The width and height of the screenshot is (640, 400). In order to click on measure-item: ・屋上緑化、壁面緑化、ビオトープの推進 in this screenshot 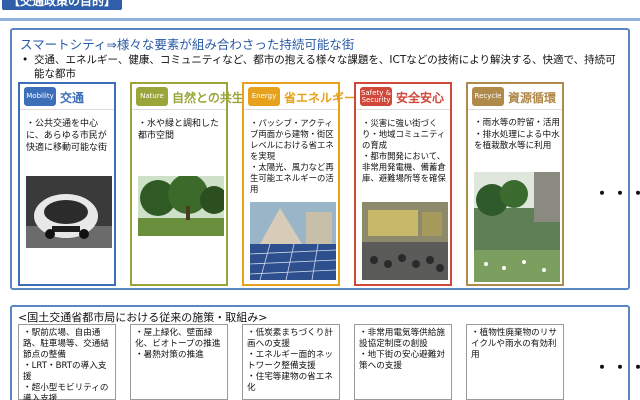, I will do `click(178, 338)`.